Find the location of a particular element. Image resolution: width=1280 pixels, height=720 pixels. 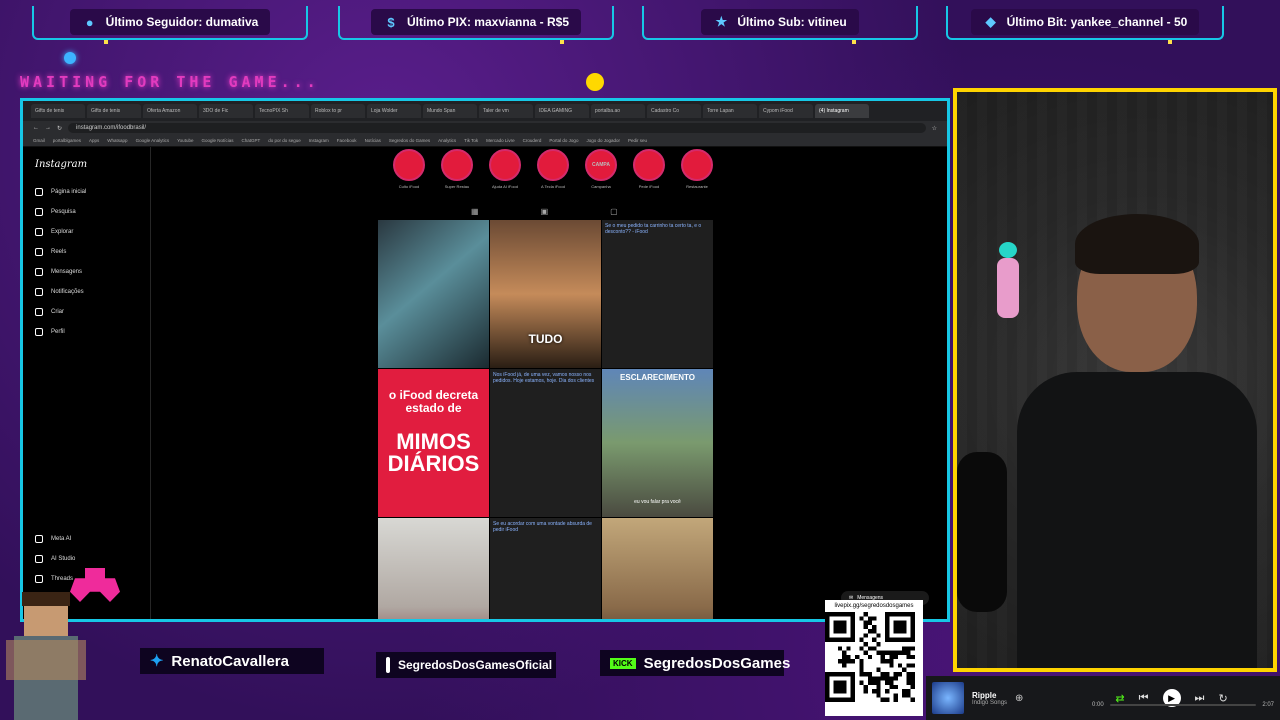

sidebar-item: Criar is located at coordinates (92, 312).